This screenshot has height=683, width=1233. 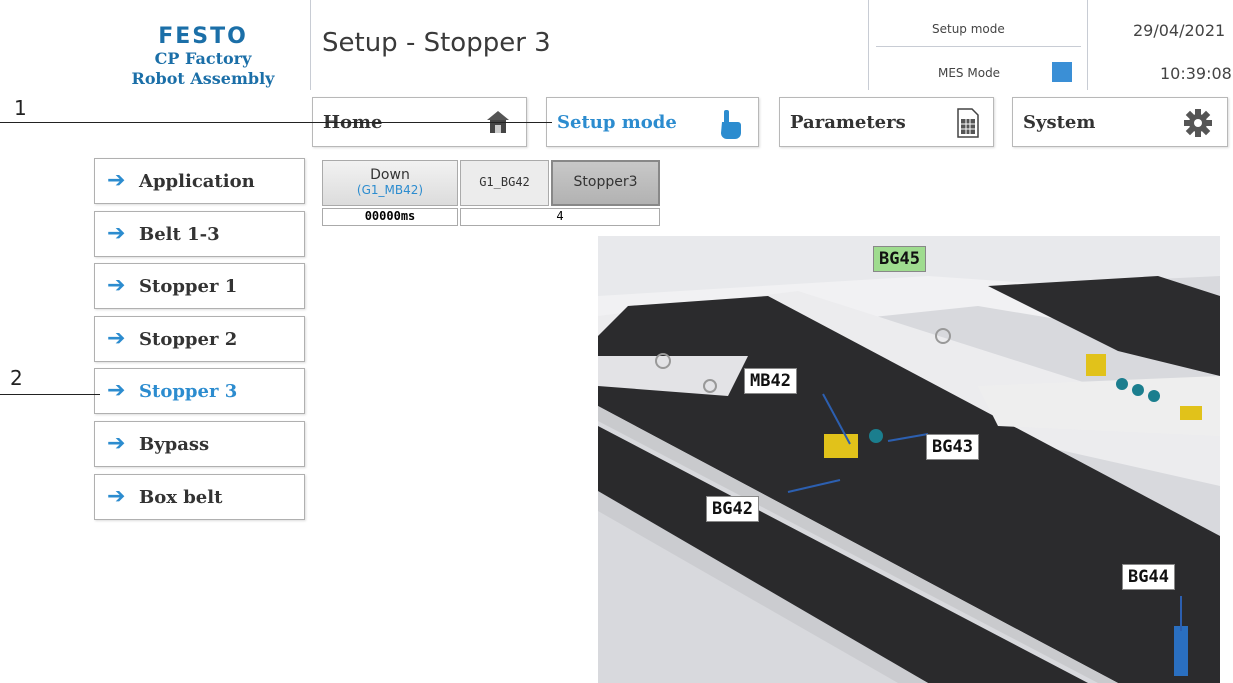 I want to click on sidebar-item-label: Bypass, so click(x=174, y=444).